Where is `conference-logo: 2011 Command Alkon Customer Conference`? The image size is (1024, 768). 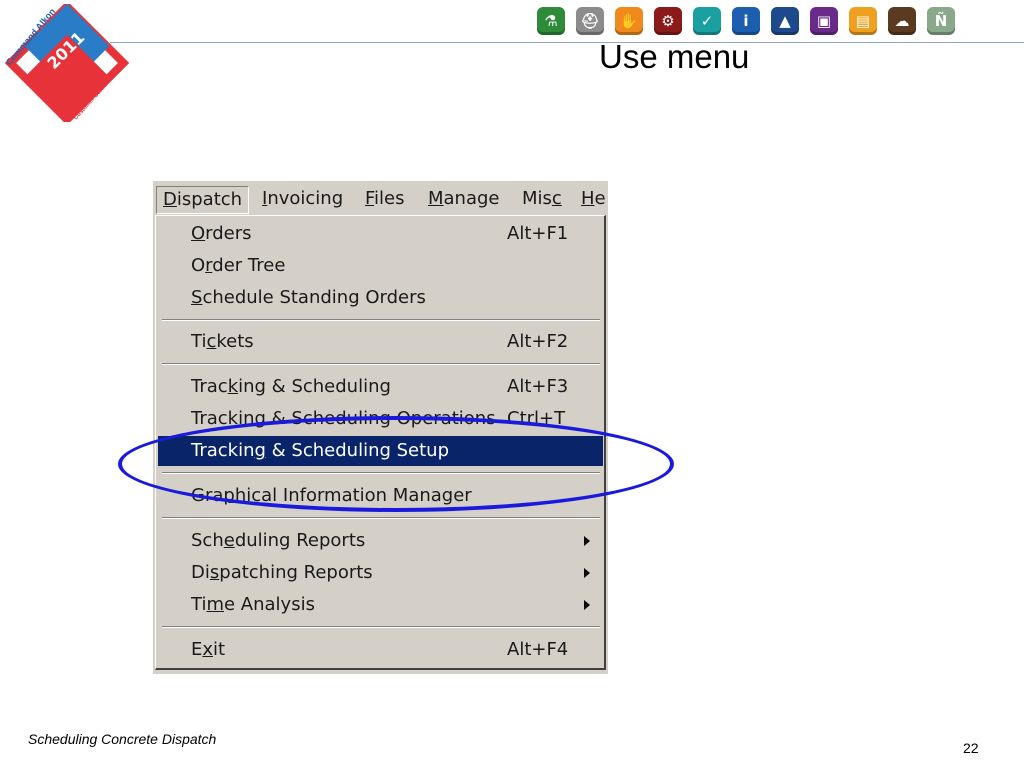 conference-logo: 2011 Command Alkon Customer Conference is located at coordinates (67, 63).